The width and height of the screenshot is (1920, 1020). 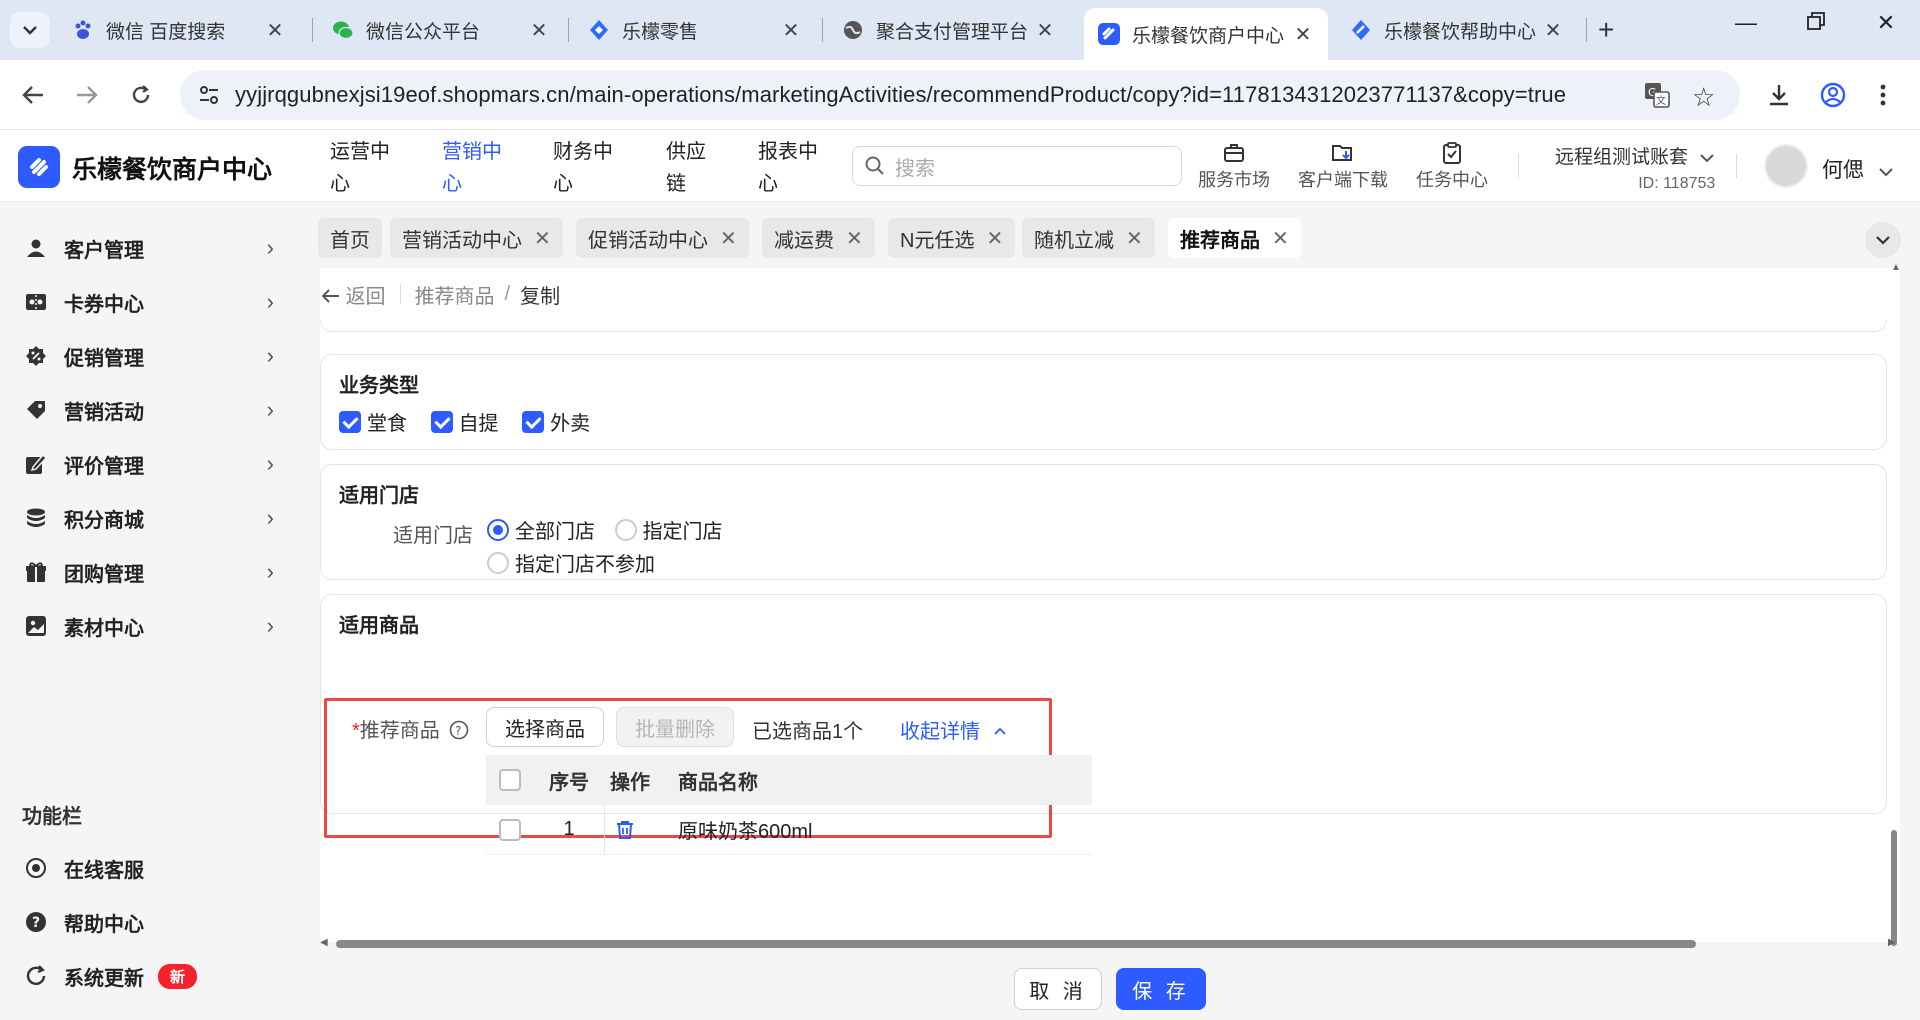 I want to click on sidebar-item-system-update: 系统更新 新, so click(x=150, y=976).